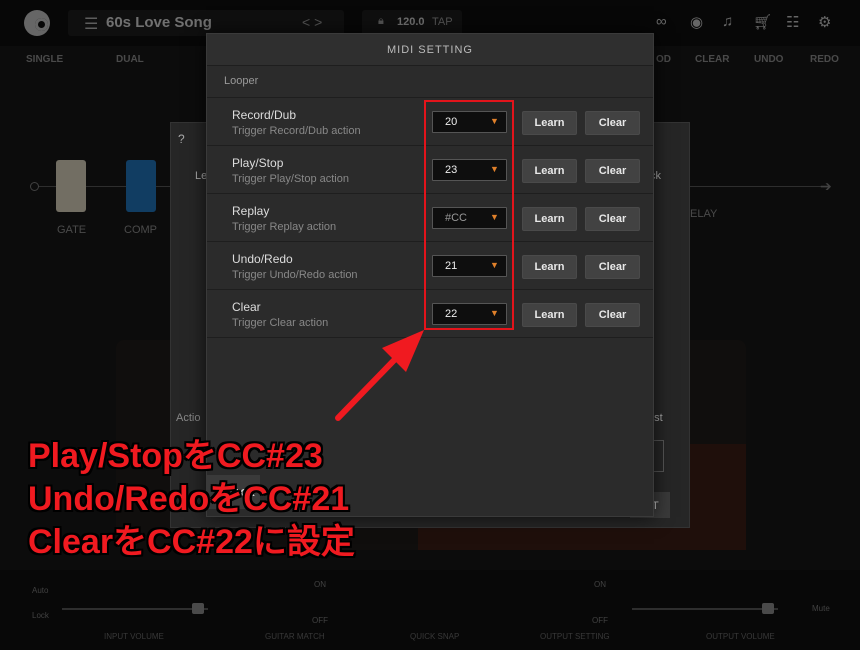 This screenshot has width=860, height=650. I want to click on annotation-line-3: ClearをCC#22に設定, so click(191, 542).